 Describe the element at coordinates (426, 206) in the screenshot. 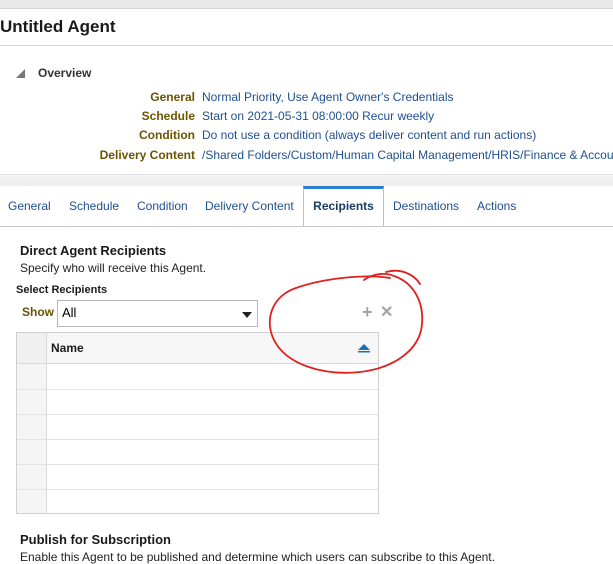

I see `tab-destinations: Destinations` at that location.